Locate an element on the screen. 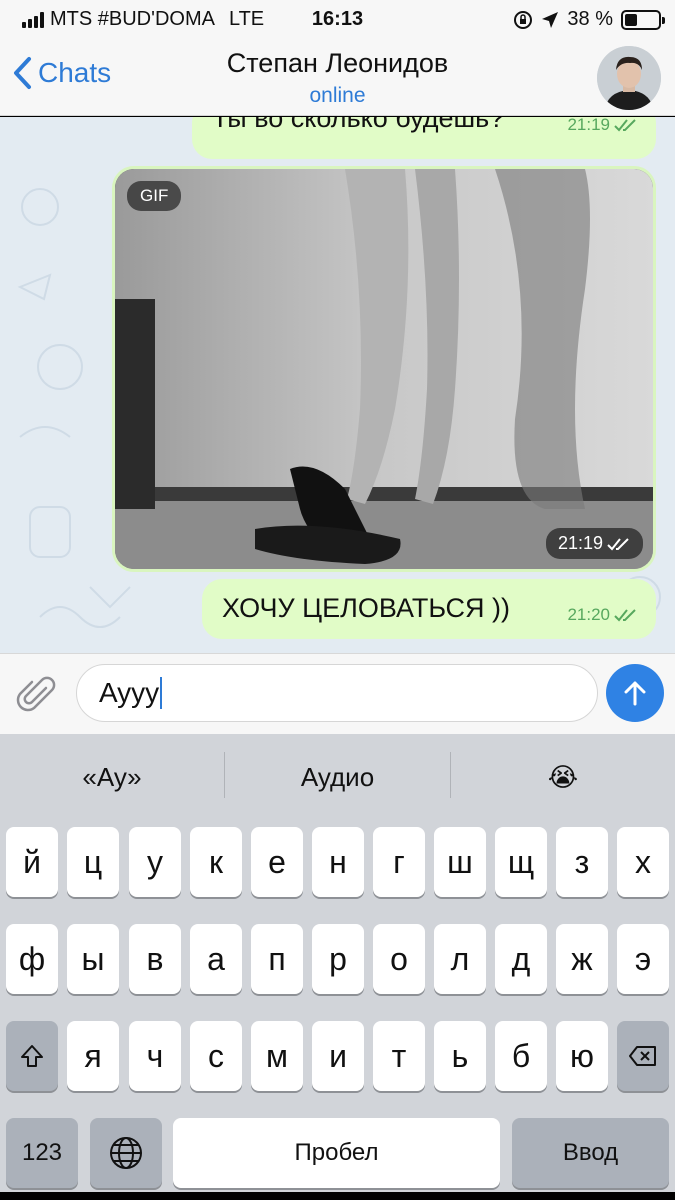 This screenshot has height=1200, width=675. contact-status: online is located at coordinates (337, 95).